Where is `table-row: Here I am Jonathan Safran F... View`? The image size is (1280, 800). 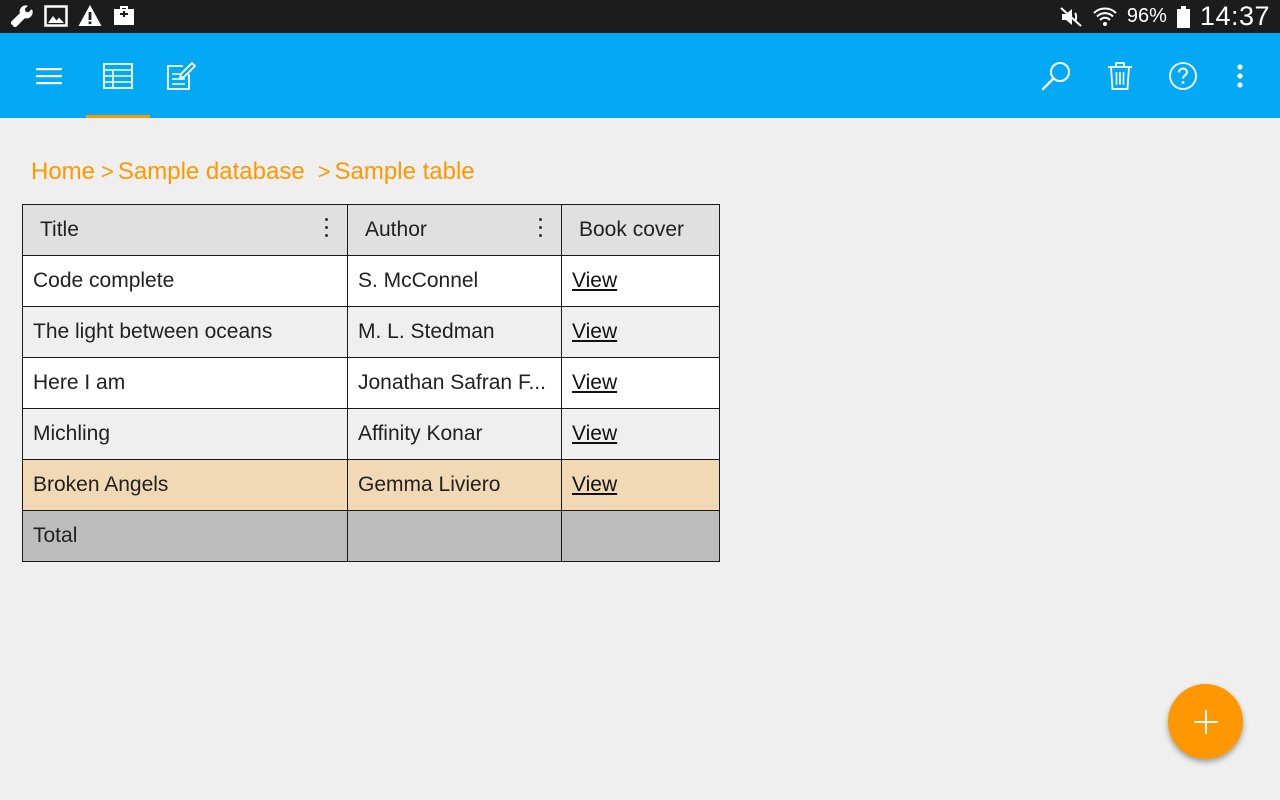
table-row: Here I am Jonathan Safran F... View is located at coordinates (371, 383).